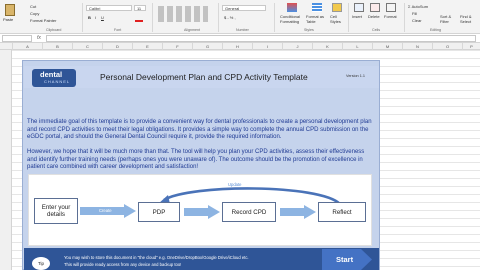  I want to click on format-label: Format, so click(390, 16).